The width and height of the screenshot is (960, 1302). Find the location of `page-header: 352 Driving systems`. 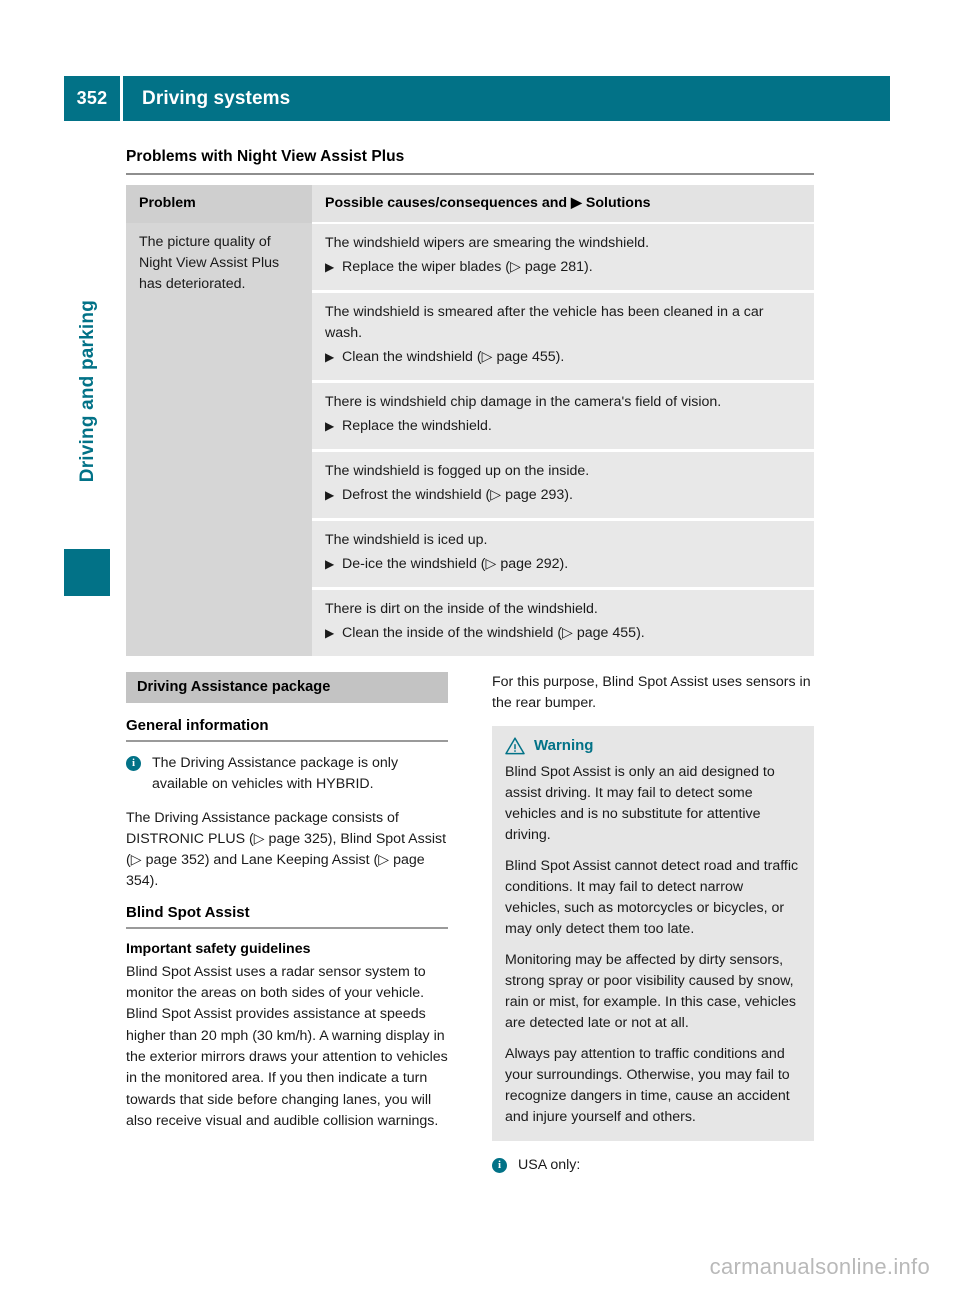

page-header: 352 Driving systems is located at coordinates (477, 98).